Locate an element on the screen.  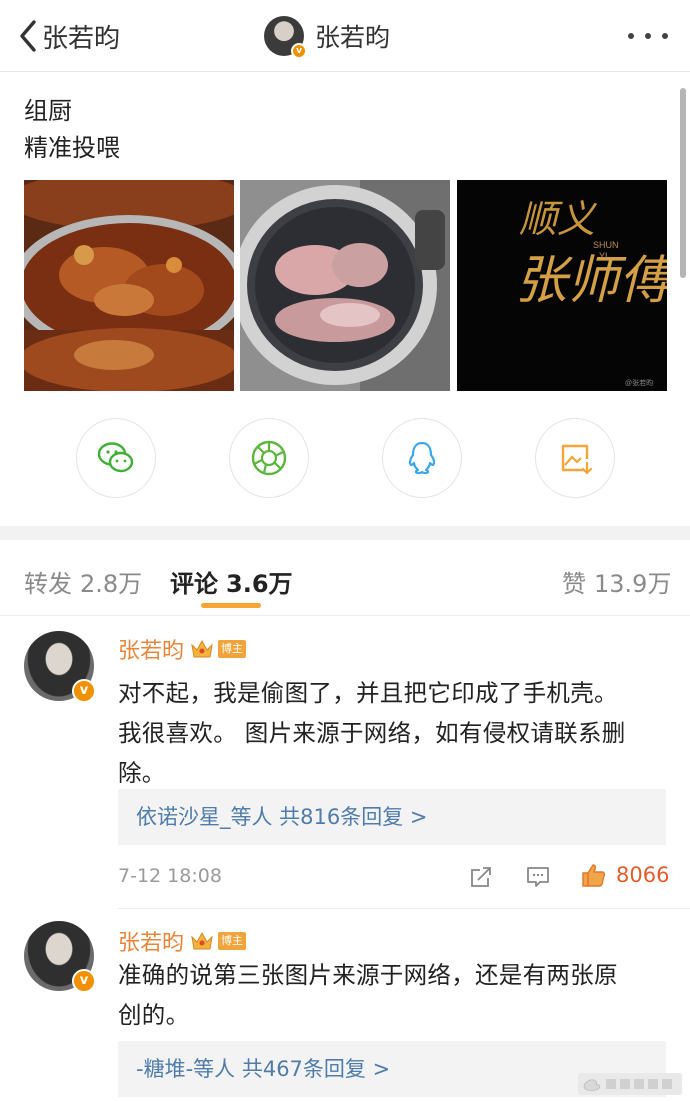
tab-like-count: 13.9万 is located at coordinates (633, 584).